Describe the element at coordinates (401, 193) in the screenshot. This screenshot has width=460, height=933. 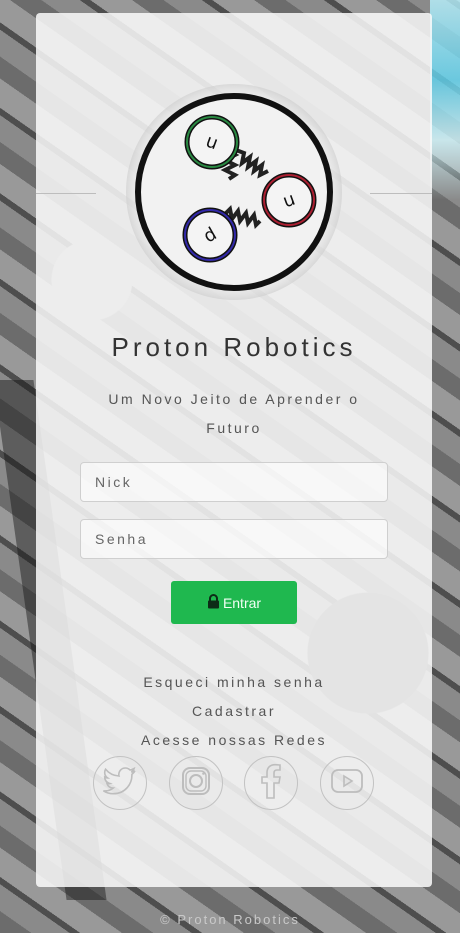
I see `divider-right` at that location.